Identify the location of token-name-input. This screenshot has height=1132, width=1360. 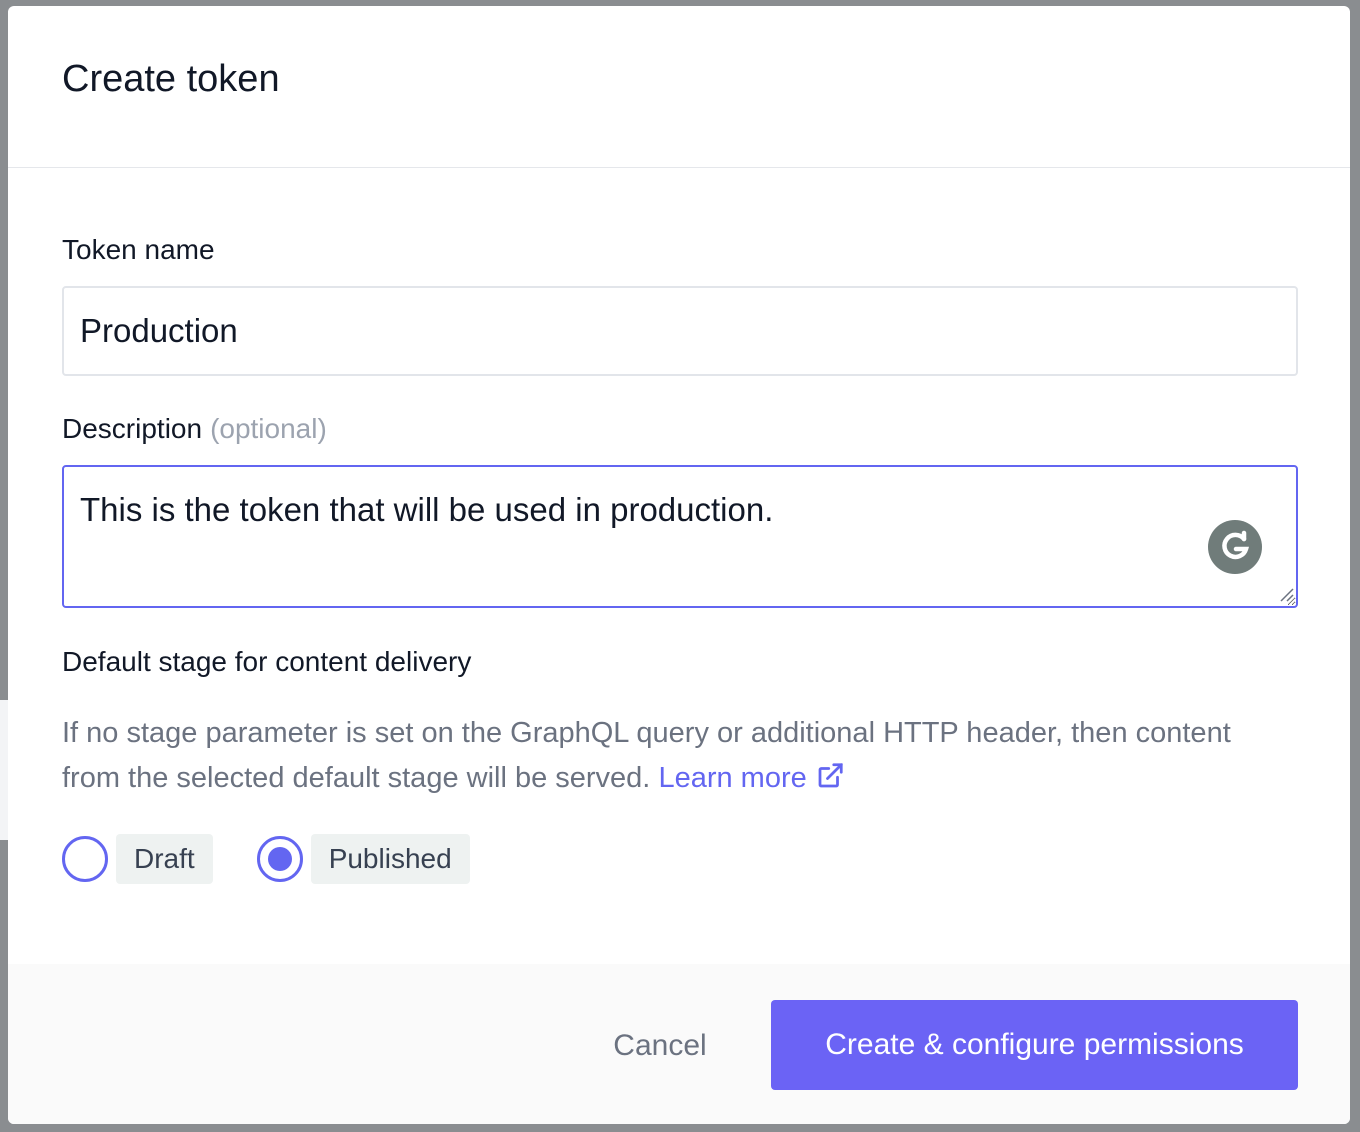
(680, 331).